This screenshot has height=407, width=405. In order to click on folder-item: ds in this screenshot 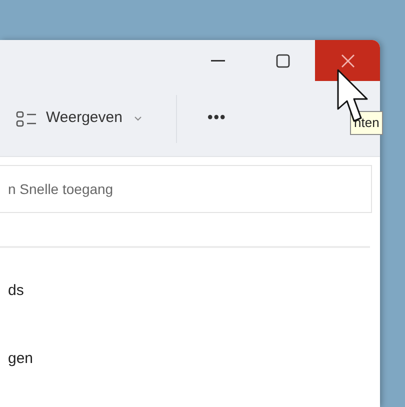, I will do `click(190, 291)`.